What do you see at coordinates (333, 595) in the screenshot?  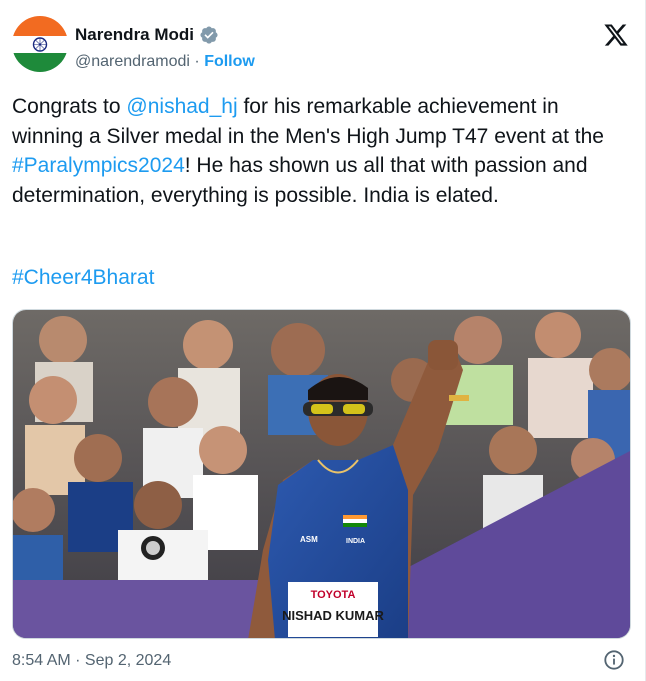 I see `bib-sponsor-text: TOYOTA` at bounding box center [333, 595].